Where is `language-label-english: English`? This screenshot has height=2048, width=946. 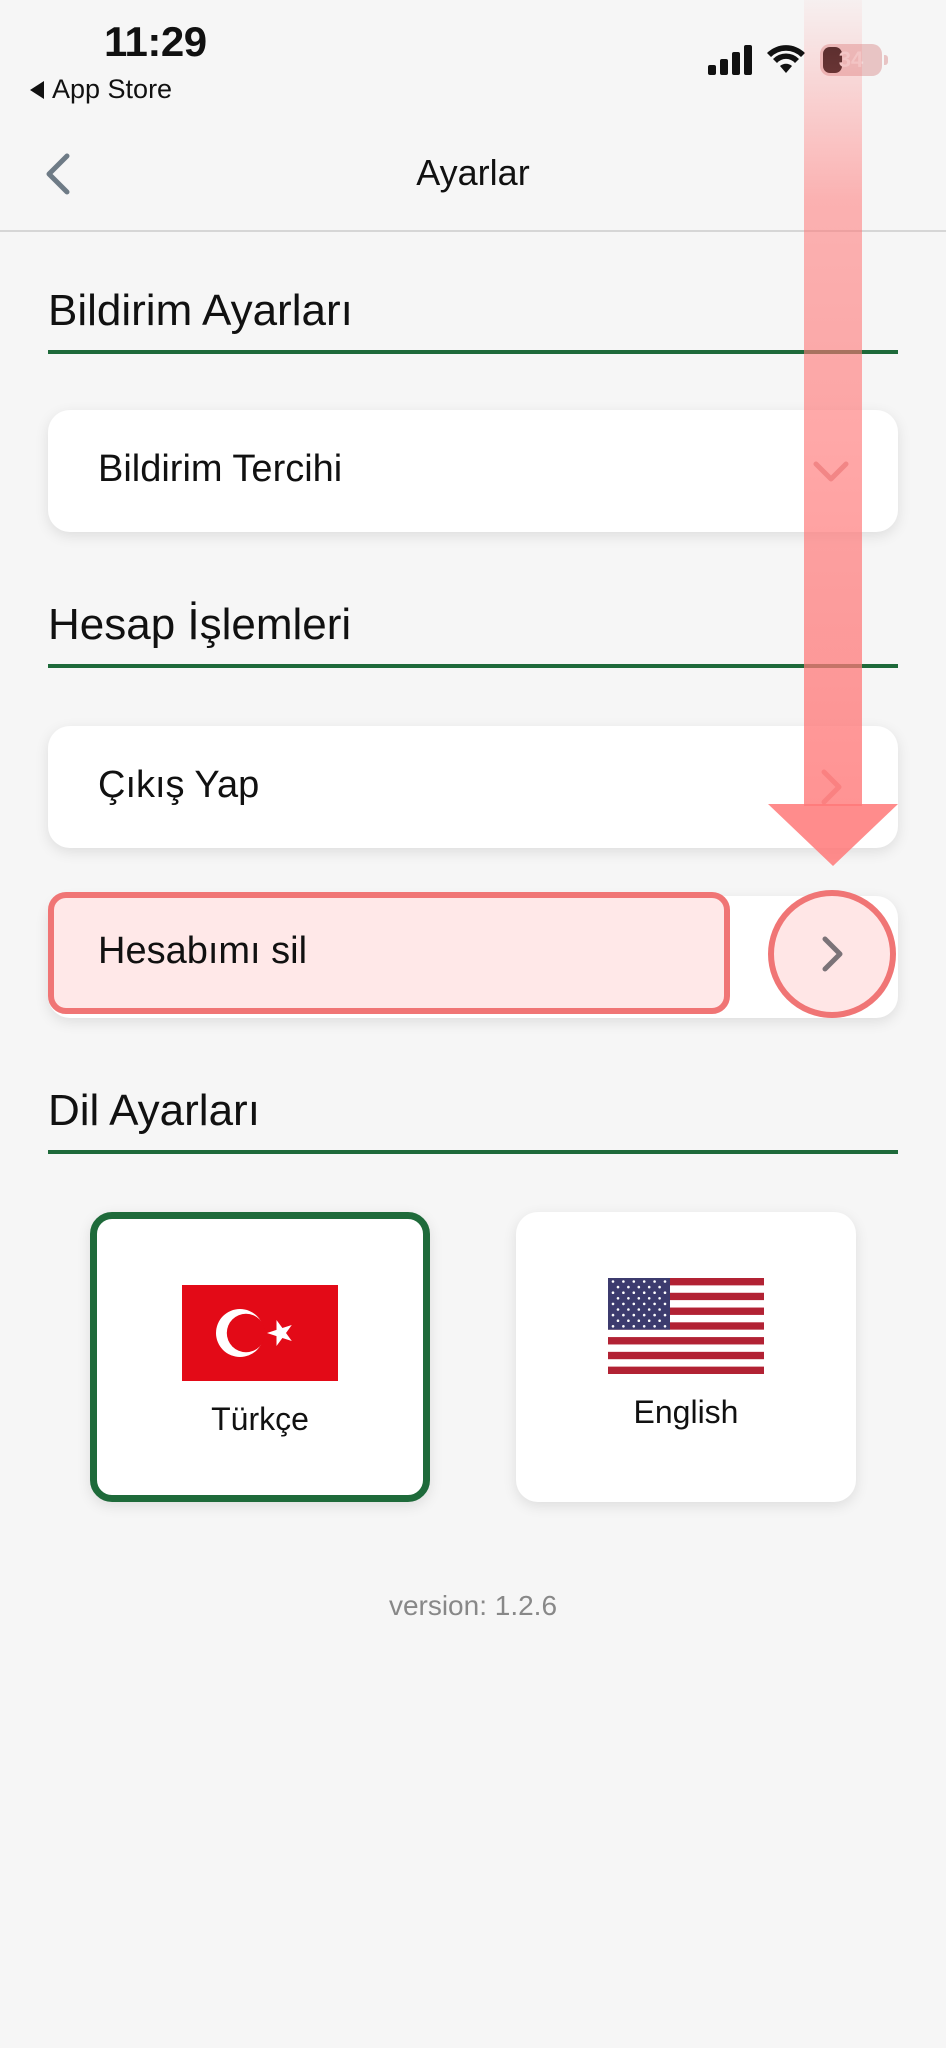
language-label-english: English is located at coordinates (686, 1412).